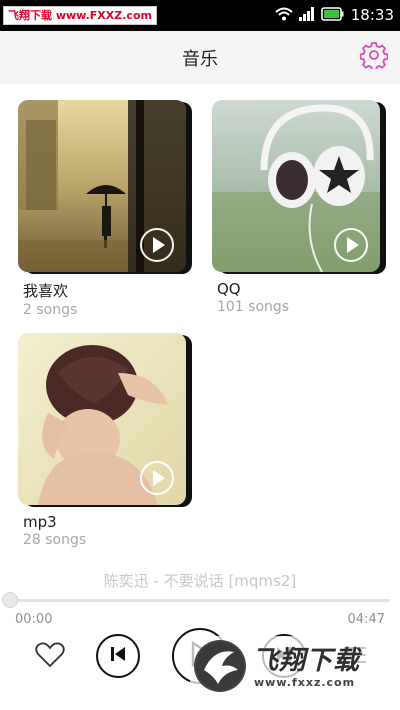  I want to click on seek-thumb, so click(10, 600).